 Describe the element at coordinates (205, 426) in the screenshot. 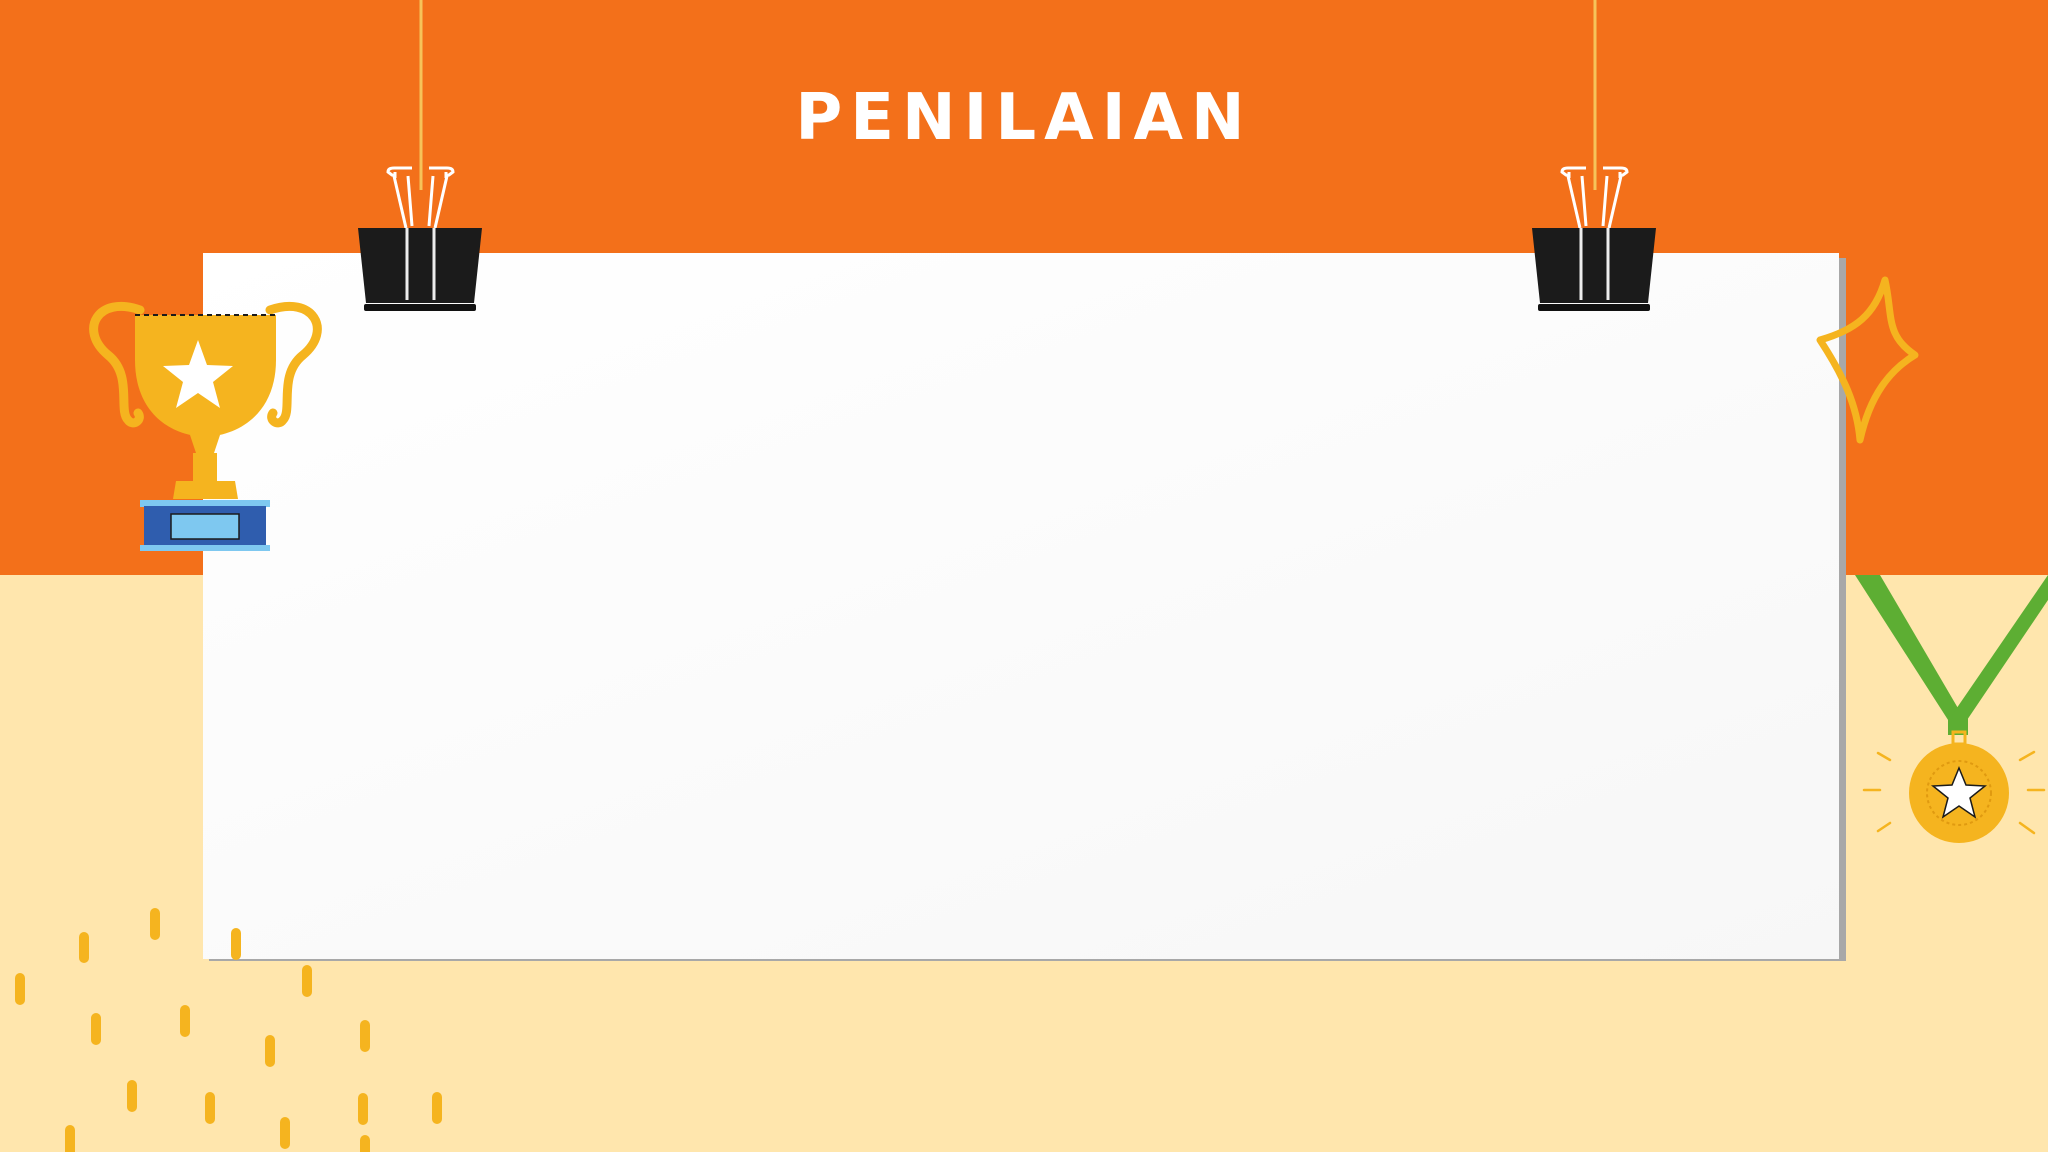

I see `trophy-icon` at that location.